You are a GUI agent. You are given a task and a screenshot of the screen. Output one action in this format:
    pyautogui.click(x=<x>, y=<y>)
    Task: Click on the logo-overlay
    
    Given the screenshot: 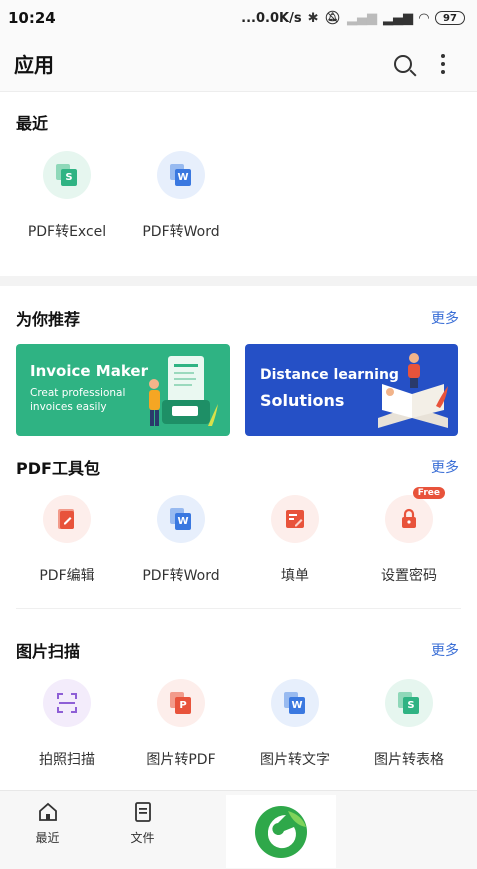 What is the action you would take?
    pyautogui.click(x=281, y=831)
    